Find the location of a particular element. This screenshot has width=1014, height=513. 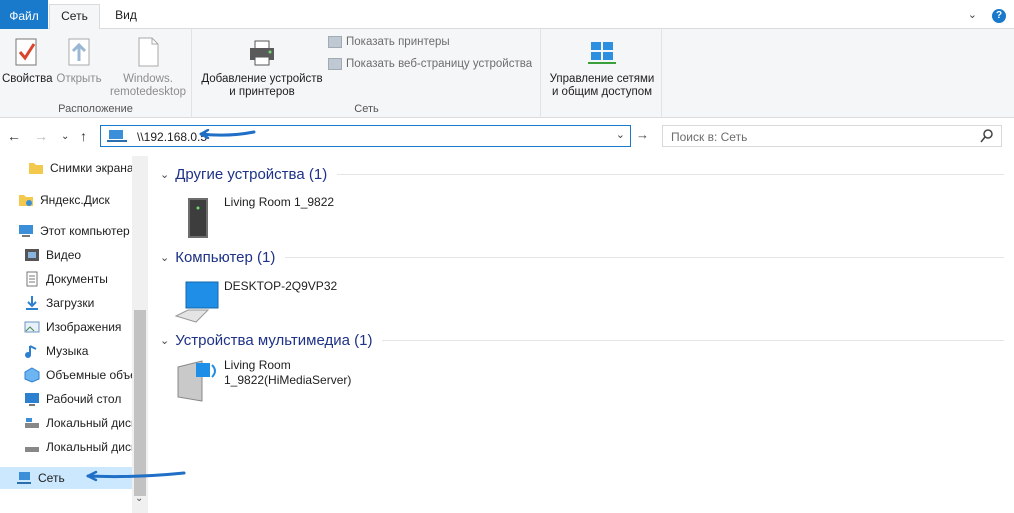

tab-network: Сеть is located at coordinates (74, 17).